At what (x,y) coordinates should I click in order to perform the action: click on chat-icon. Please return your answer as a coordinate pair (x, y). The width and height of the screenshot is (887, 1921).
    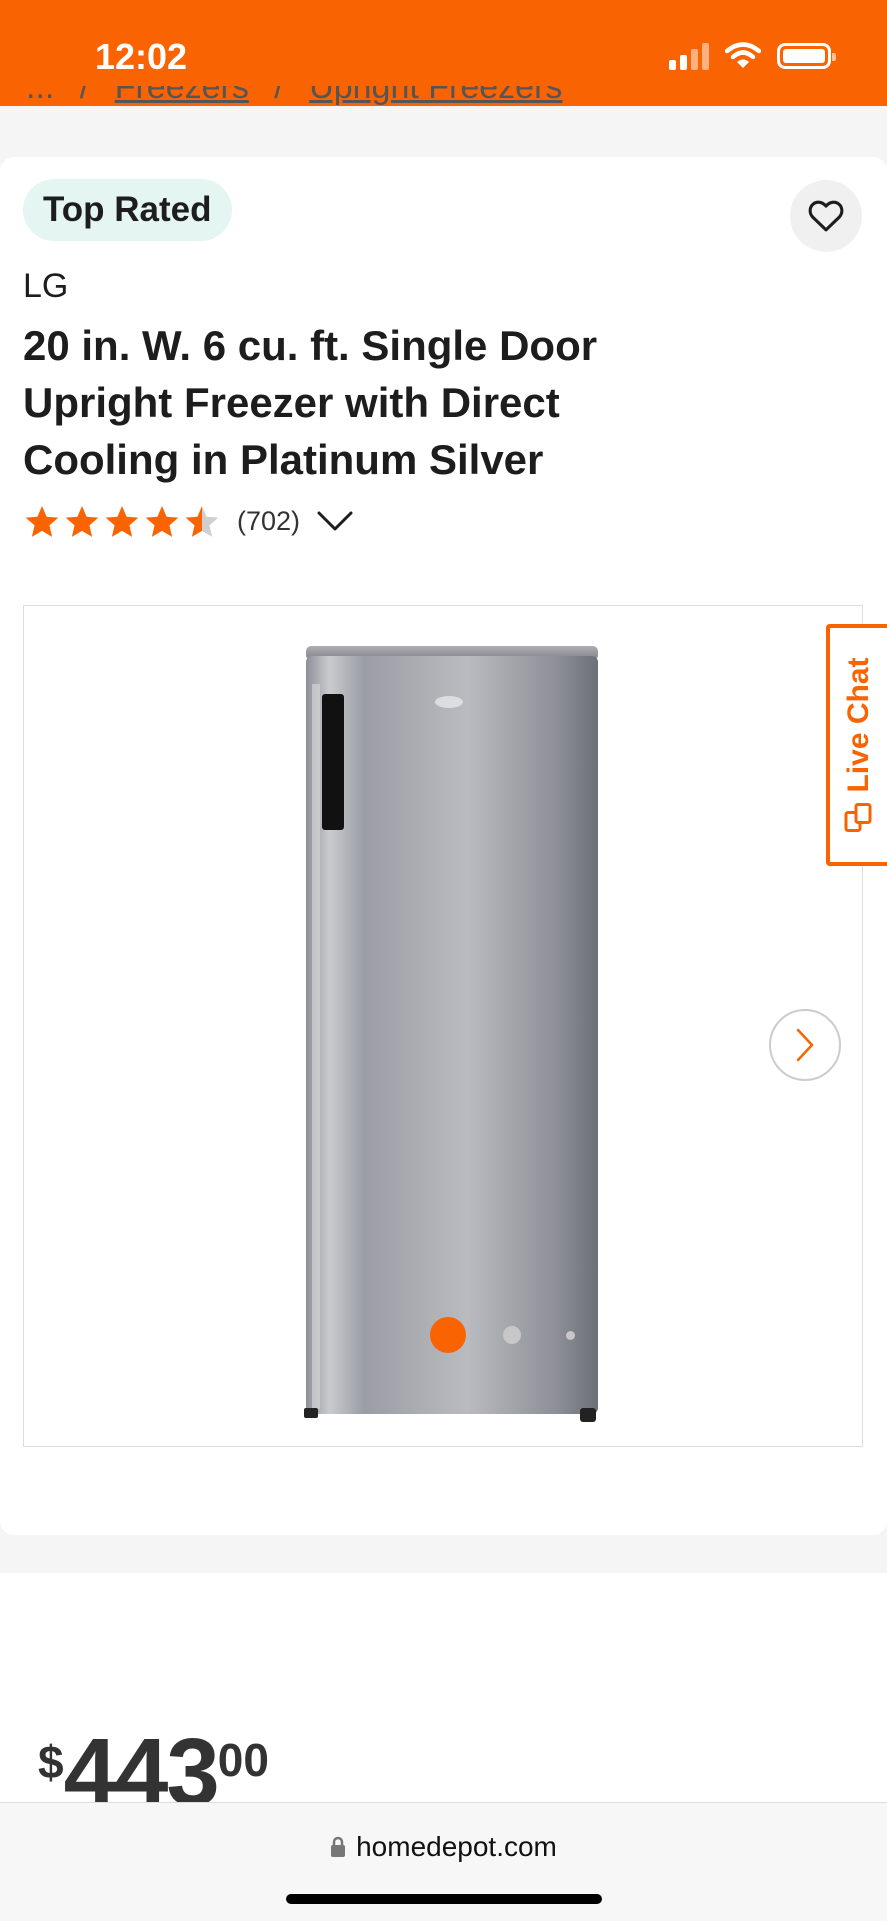
    Looking at the image, I should click on (857, 818).